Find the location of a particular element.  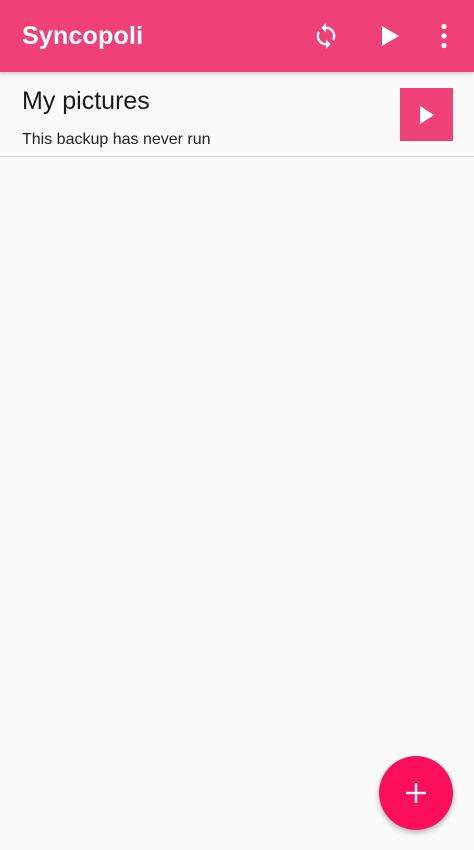

sync-button is located at coordinates (326, 36).